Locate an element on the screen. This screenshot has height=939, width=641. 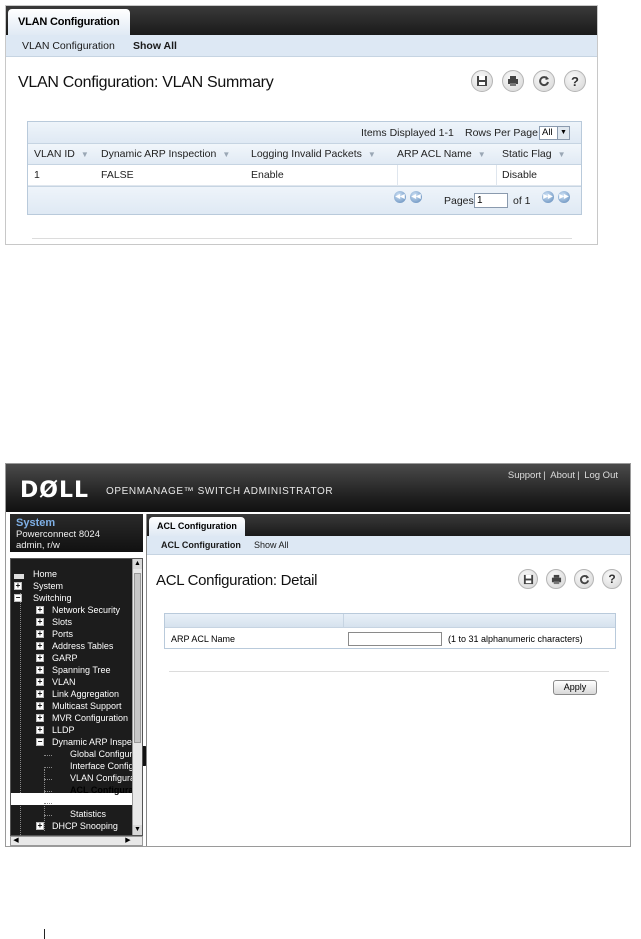
tree-item-slots: Slots is located at coordinates (62, 622).